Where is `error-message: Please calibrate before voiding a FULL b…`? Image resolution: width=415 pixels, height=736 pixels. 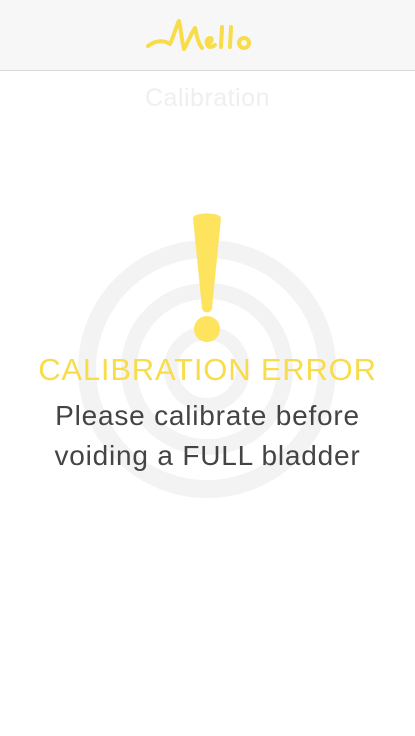 error-message: Please calibrate before voiding a FULL b… is located at coordinates (207, 436).